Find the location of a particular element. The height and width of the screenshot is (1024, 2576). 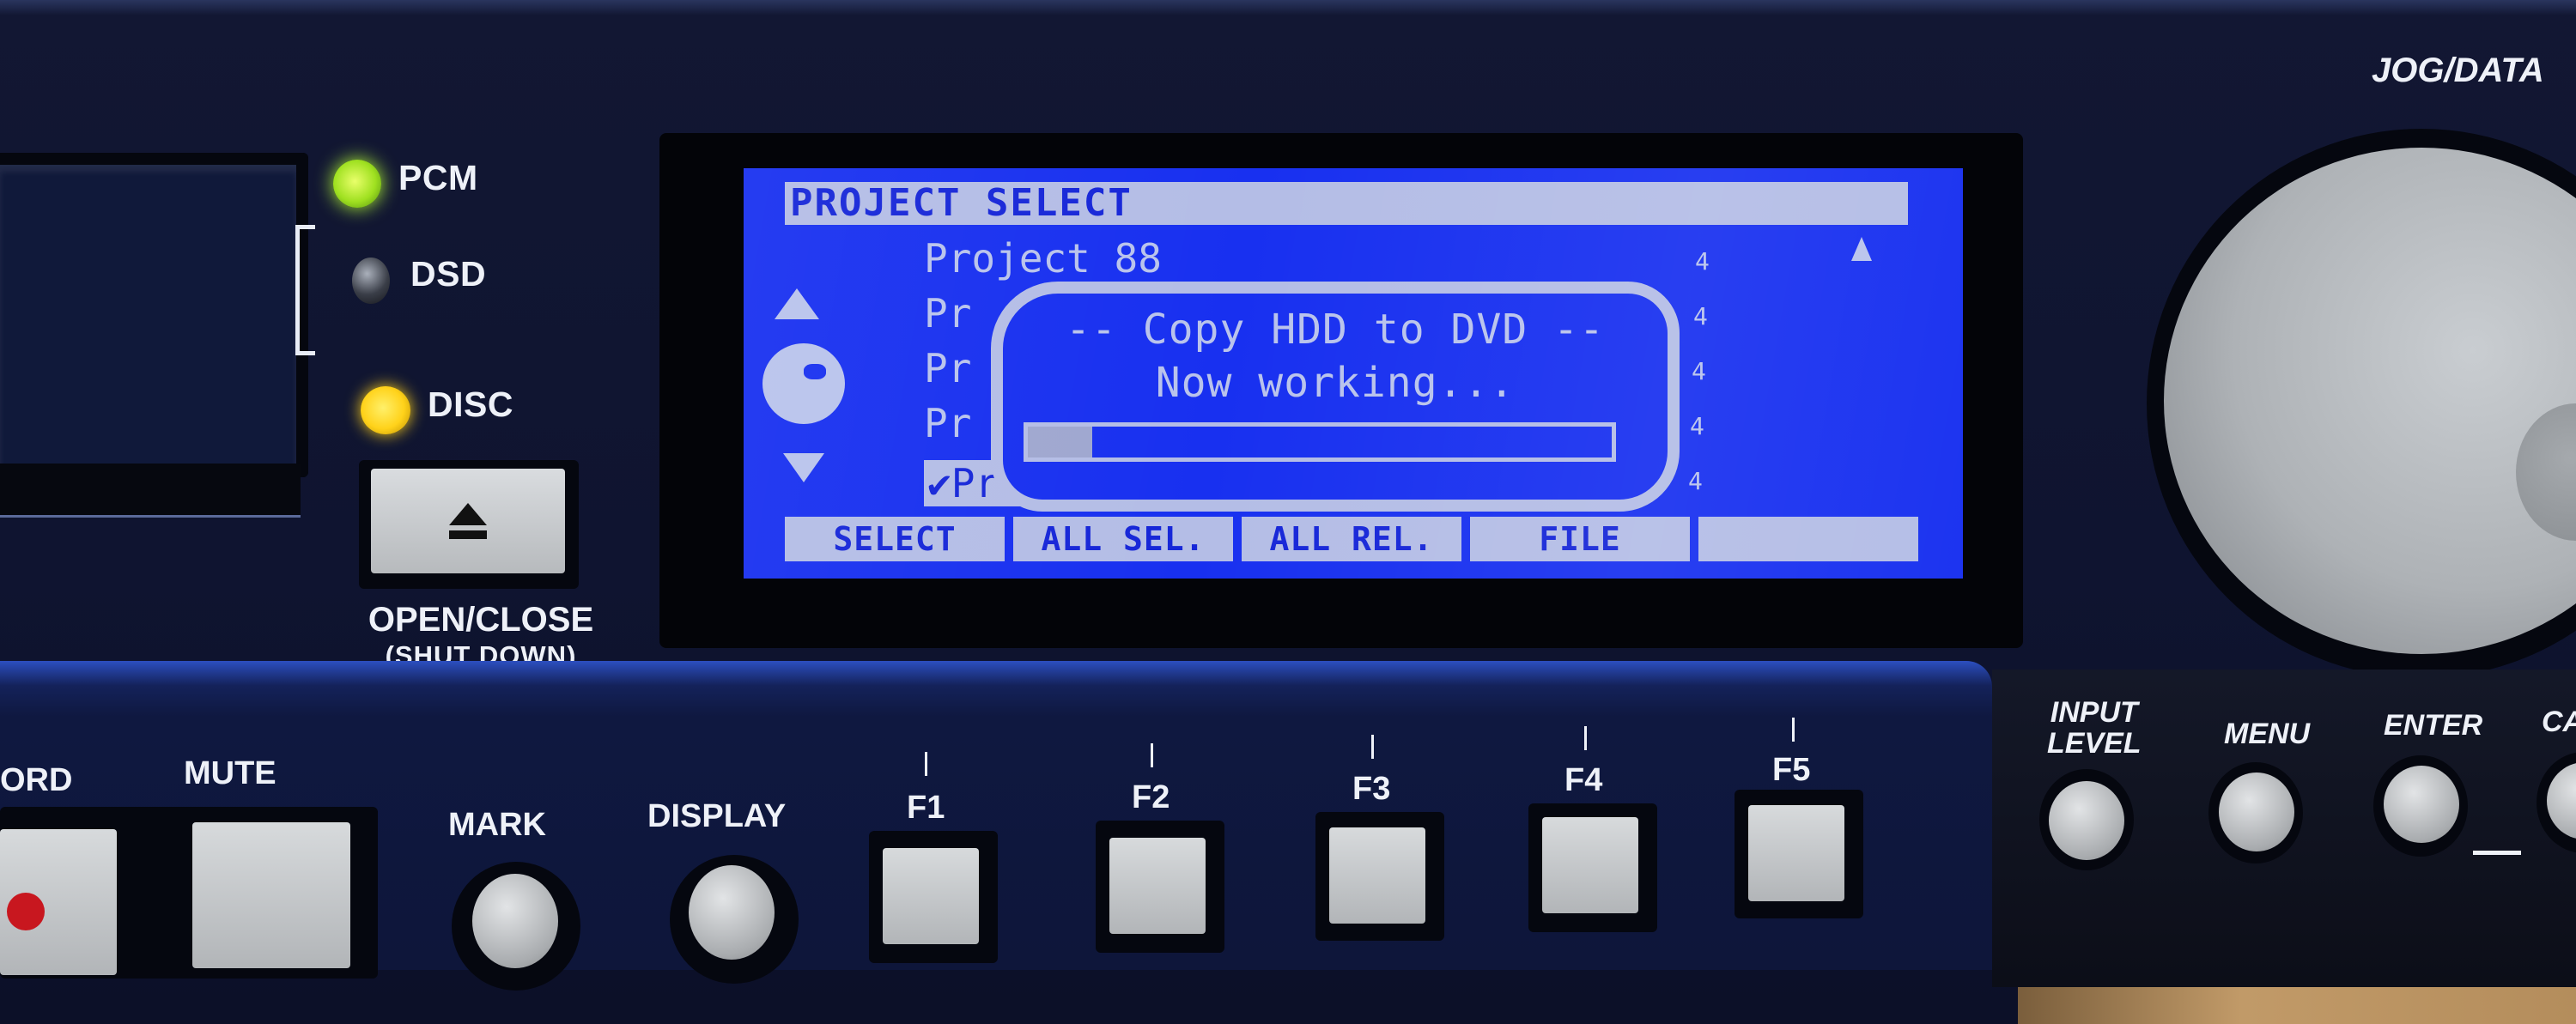

f1-button is located at coordinates (931, 896).